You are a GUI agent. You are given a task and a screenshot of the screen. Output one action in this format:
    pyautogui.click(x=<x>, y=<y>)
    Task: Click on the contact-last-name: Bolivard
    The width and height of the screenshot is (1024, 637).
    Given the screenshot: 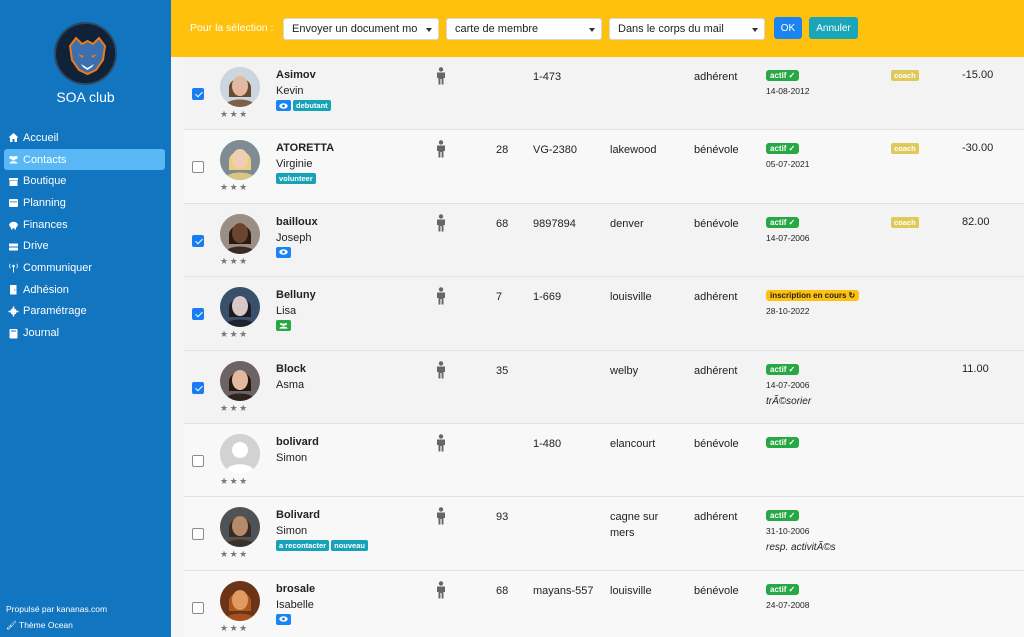 What is the action you would take?
    pyautogui.click(x=298, y=515)
    